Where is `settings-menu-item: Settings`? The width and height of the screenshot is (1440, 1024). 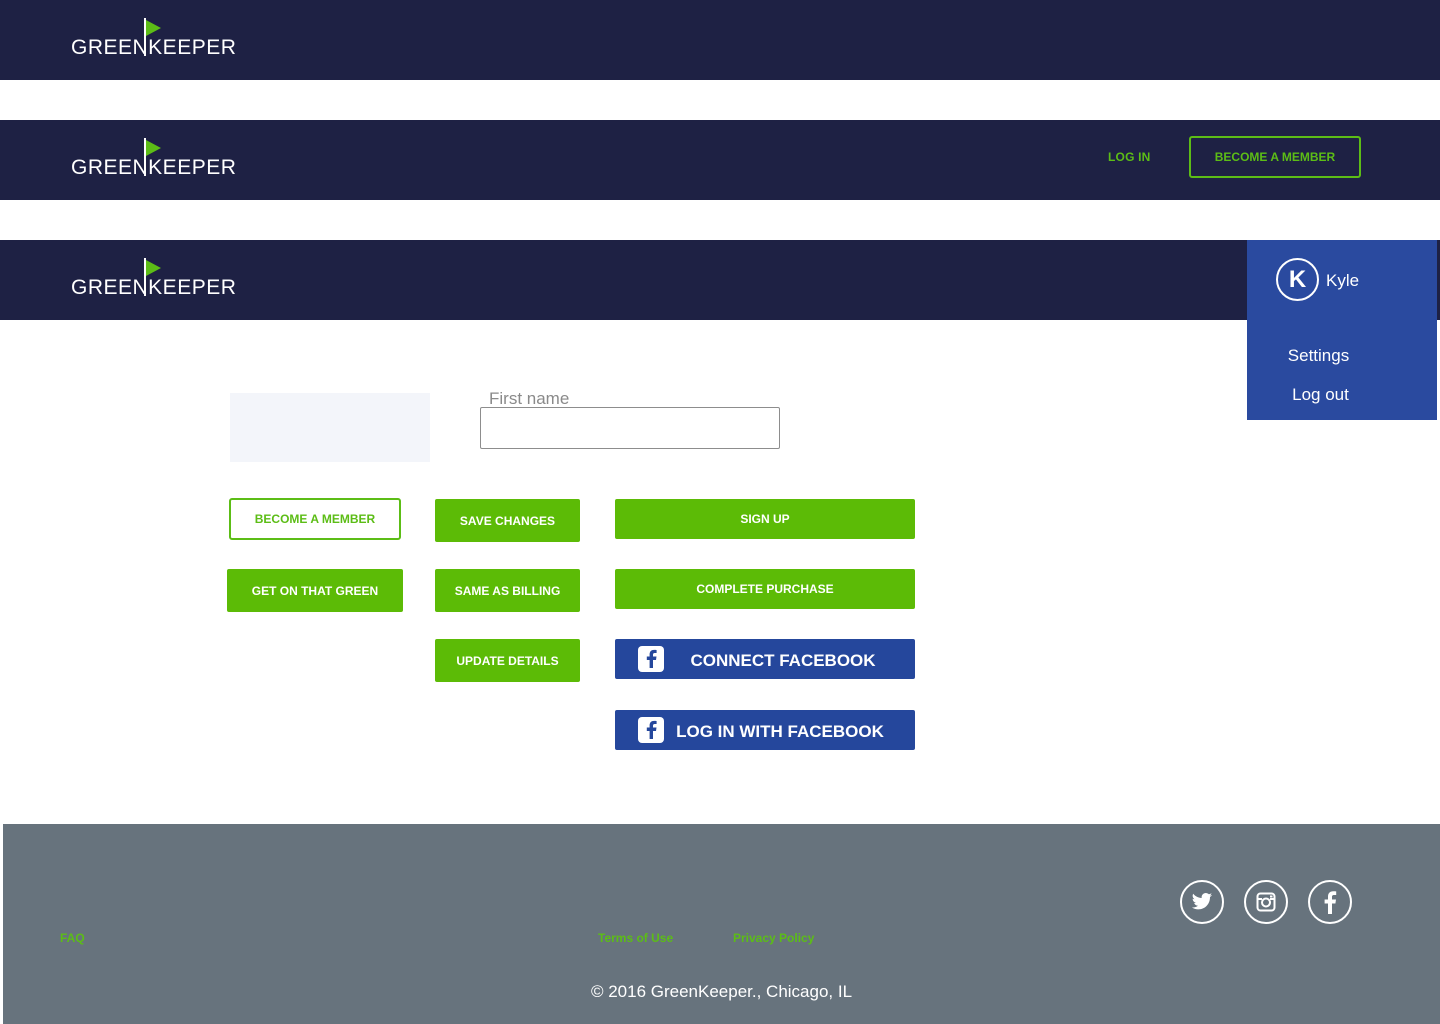 settings-menu-item: Settings is located at coordinates (1318, 356).